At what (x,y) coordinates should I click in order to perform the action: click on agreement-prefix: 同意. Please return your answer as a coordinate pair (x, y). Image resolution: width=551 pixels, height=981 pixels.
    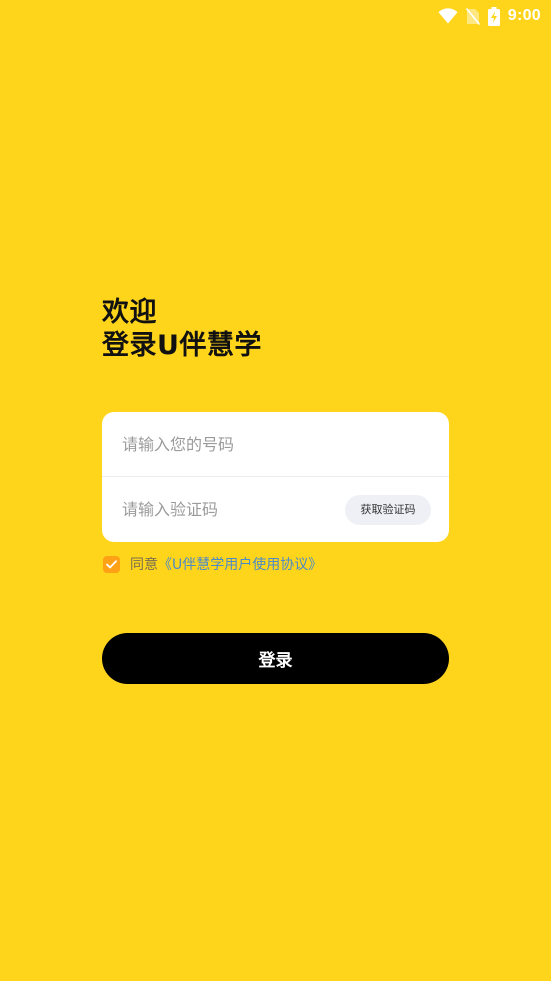
    Looking at the image, I should click on (144, 565).